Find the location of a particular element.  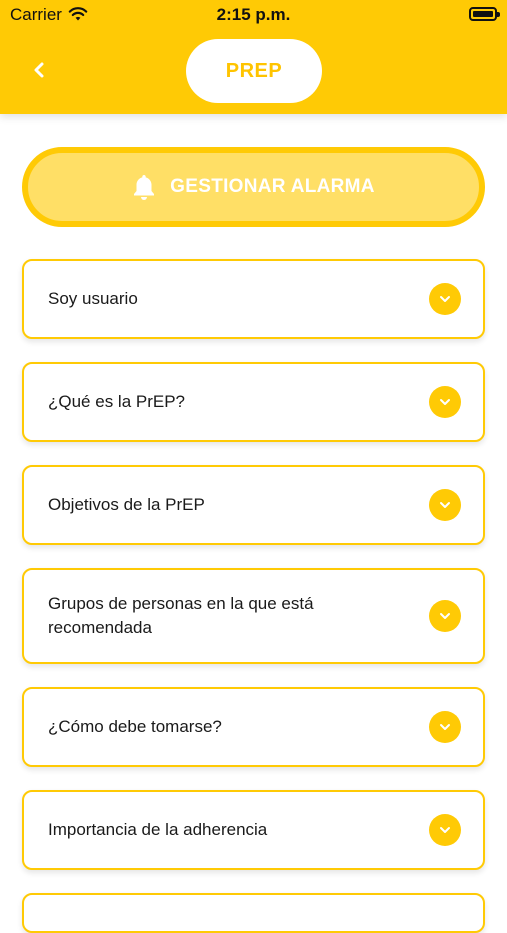

faq-item-como-tomarse: ¿Cómo debe tomarse? is located at coordinates (253, 727).